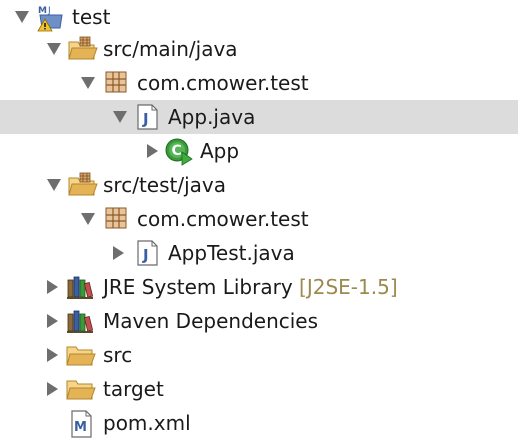  Describe the element at coordinates (91, 17) in the screenshot. I see `project-label: test` at that location.